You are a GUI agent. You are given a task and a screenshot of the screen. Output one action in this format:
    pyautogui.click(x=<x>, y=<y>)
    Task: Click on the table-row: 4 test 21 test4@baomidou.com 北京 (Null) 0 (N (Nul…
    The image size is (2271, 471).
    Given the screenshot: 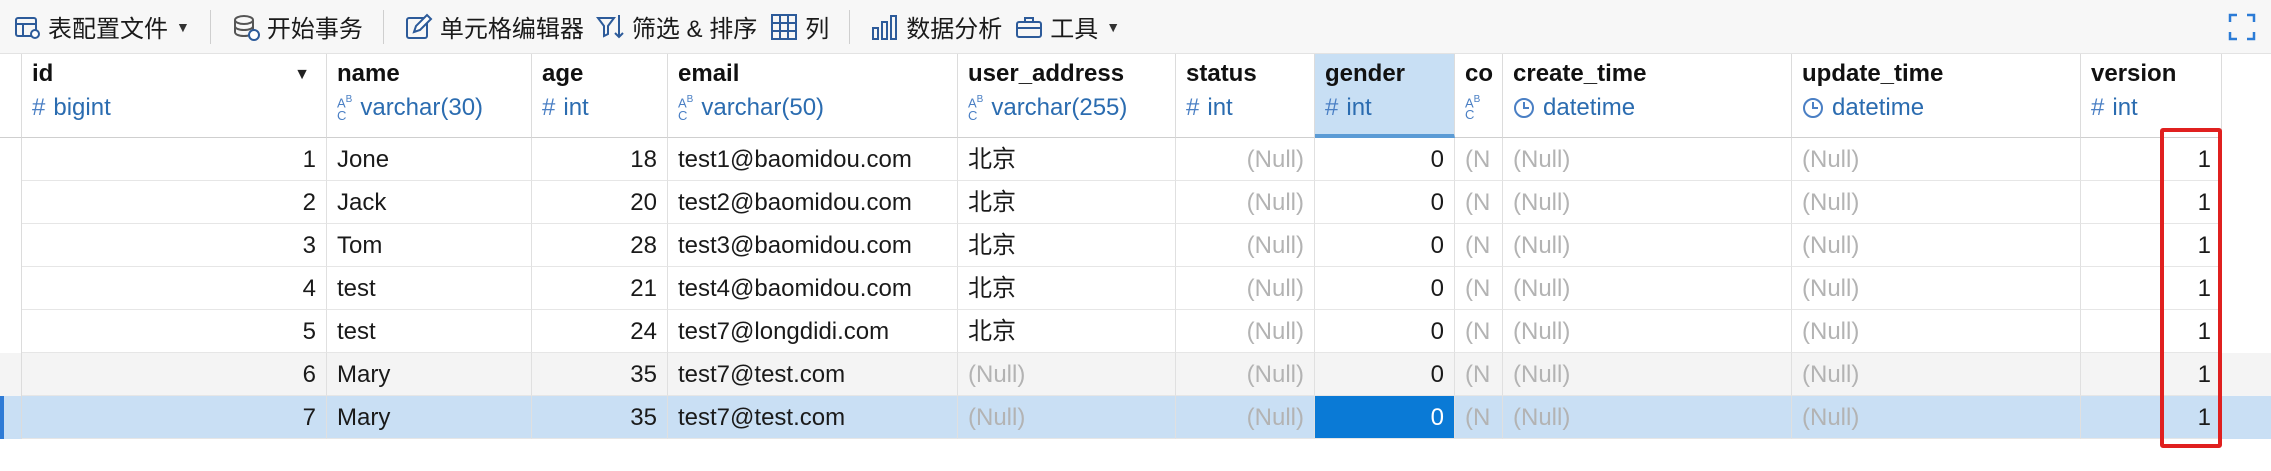 What is the action you would take?
    pyautogui.click(x=1135, y=288)
    